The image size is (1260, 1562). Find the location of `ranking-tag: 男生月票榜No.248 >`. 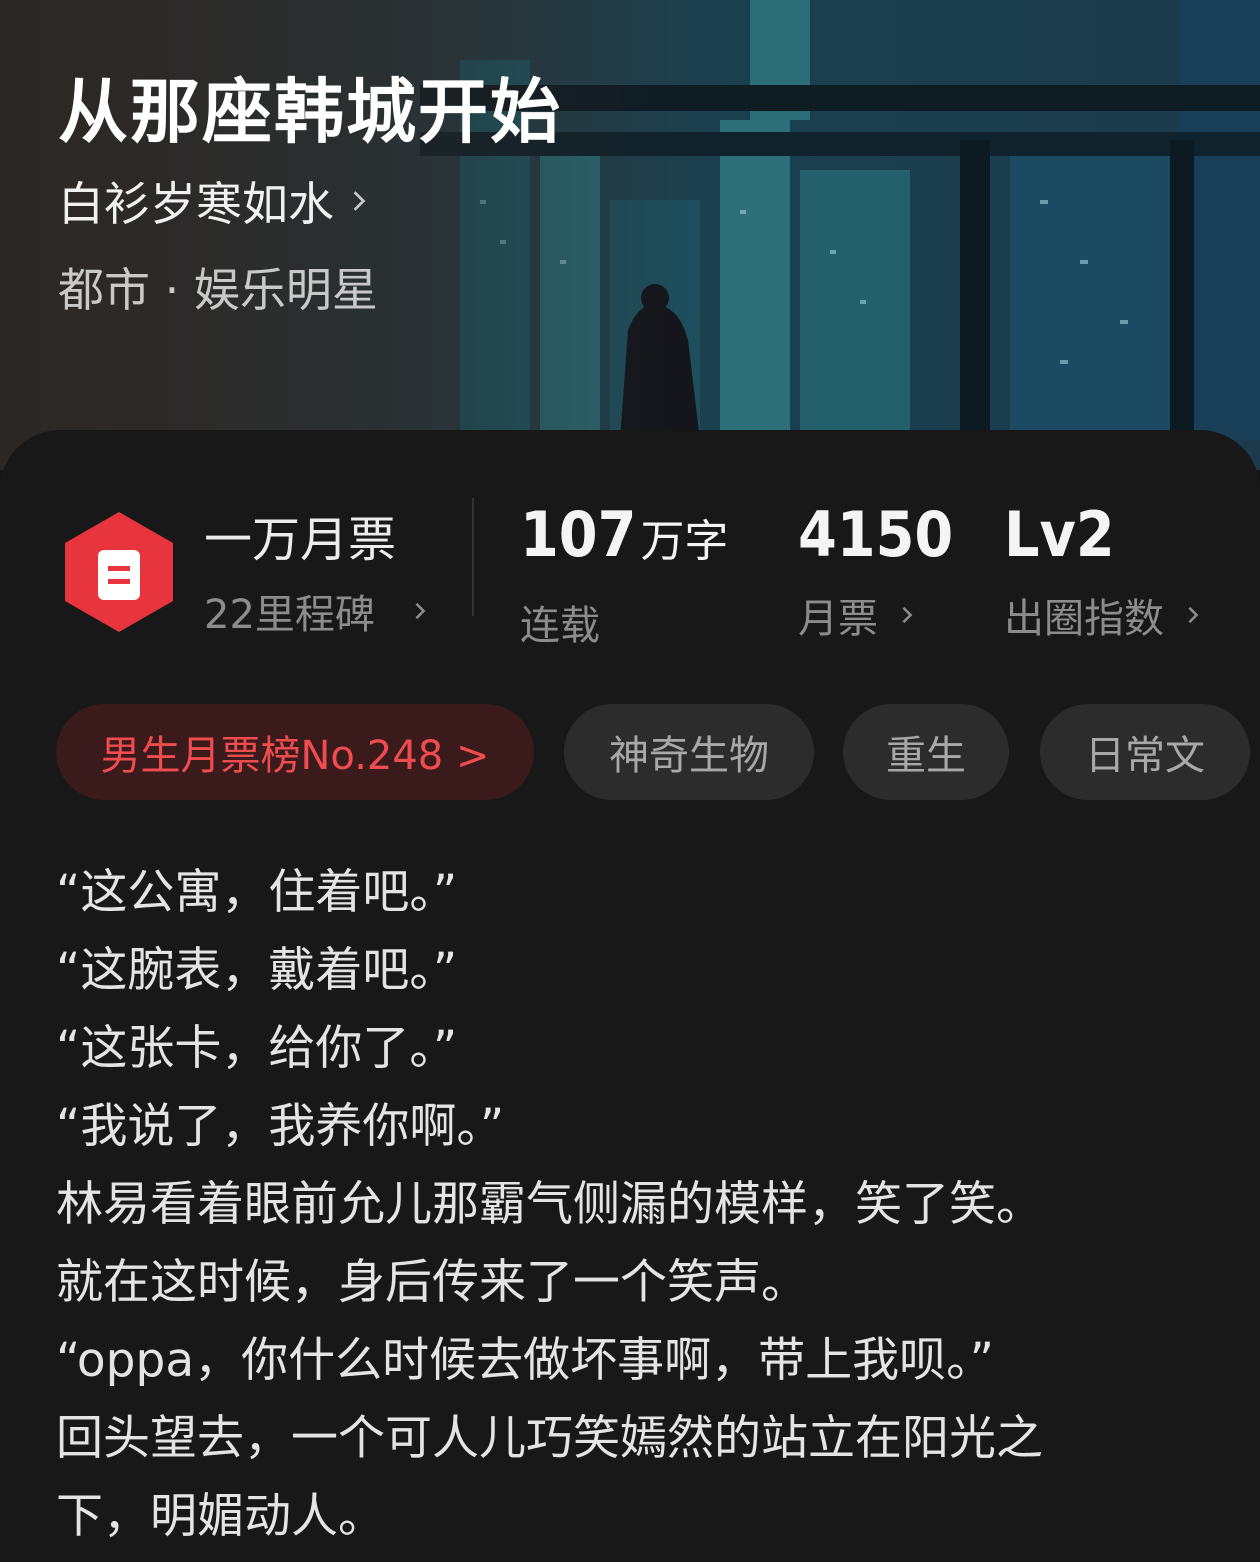

ranking-tag: 男生月票榜No.248 > is located at coordinates (295, 752).